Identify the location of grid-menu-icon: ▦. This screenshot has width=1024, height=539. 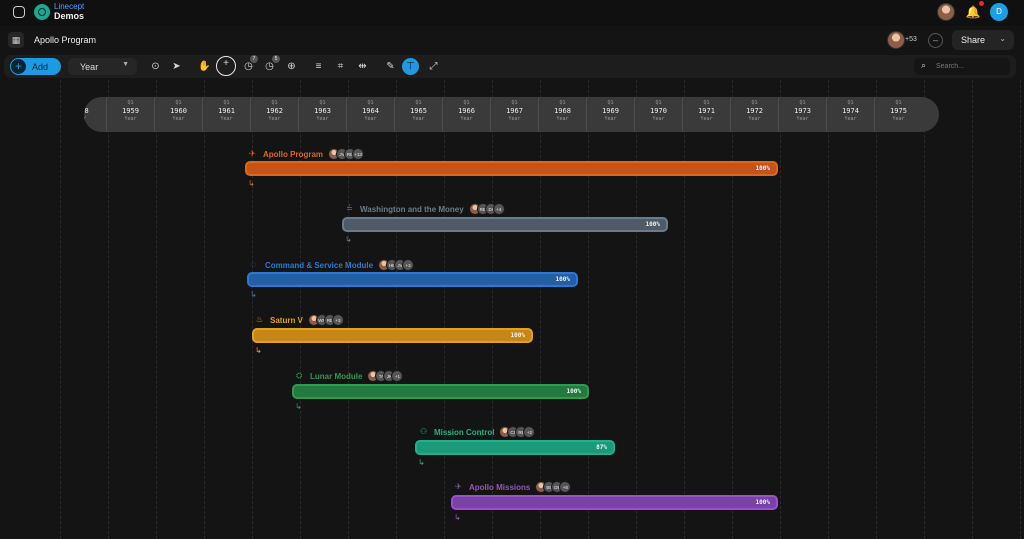
(16, 40).